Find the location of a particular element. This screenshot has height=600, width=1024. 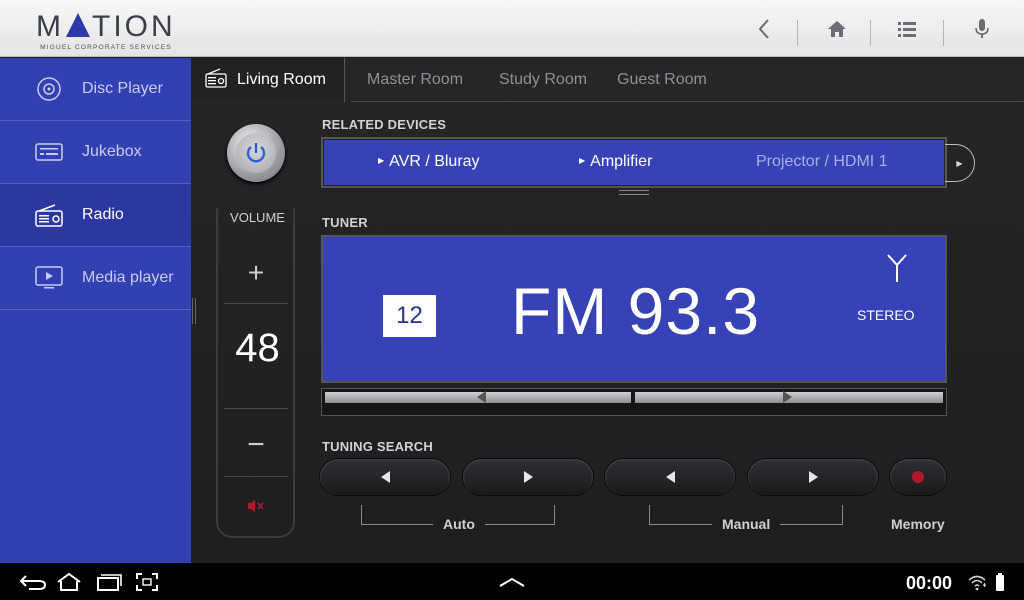

auto-label: Auto is located at coordinates (459, 524).